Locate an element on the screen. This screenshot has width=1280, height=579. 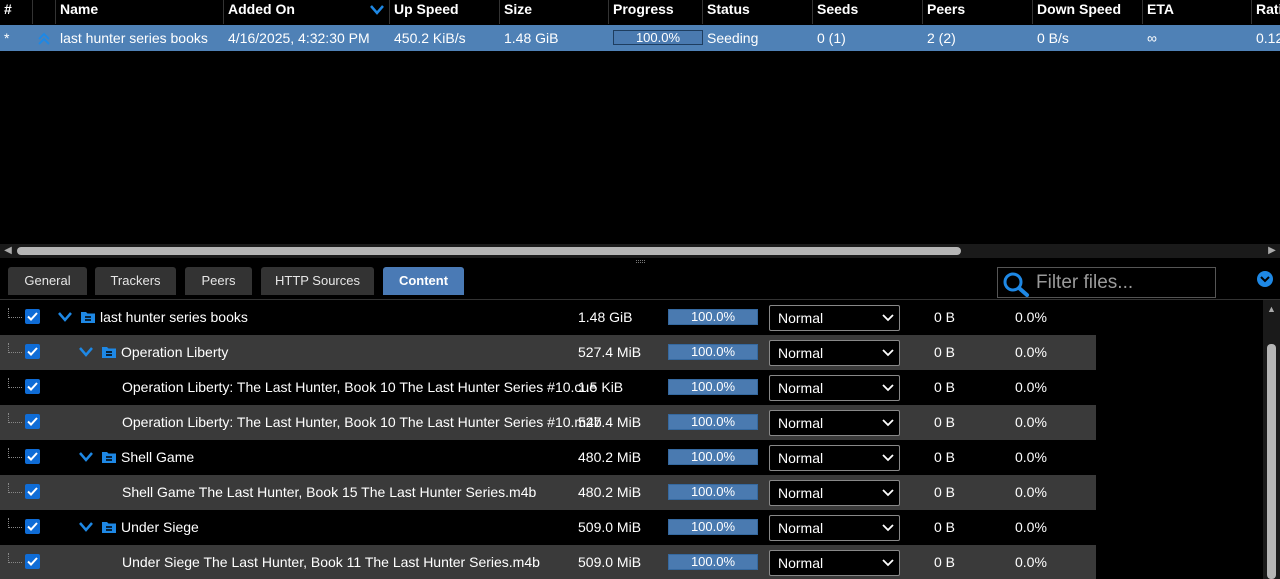
file-row: Shell Game 480.2 MiB 100.0% Normal 0 B 0.0% is located at coordinates (548, 457).